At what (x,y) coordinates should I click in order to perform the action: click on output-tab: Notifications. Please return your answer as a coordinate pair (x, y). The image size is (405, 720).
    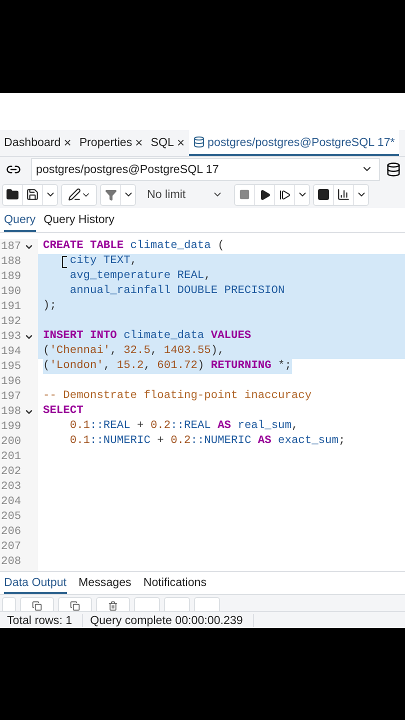
    Looking at the image, I should click on (175, 583).